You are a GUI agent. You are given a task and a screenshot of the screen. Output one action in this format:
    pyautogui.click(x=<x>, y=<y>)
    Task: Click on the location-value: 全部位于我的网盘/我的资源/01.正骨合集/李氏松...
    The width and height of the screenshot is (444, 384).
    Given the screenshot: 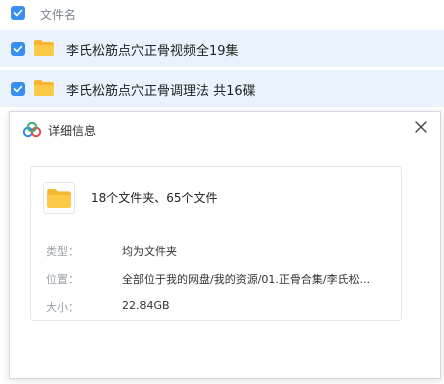 What is the action you would take?
    pyautogui.click(x=246, y=279)
    